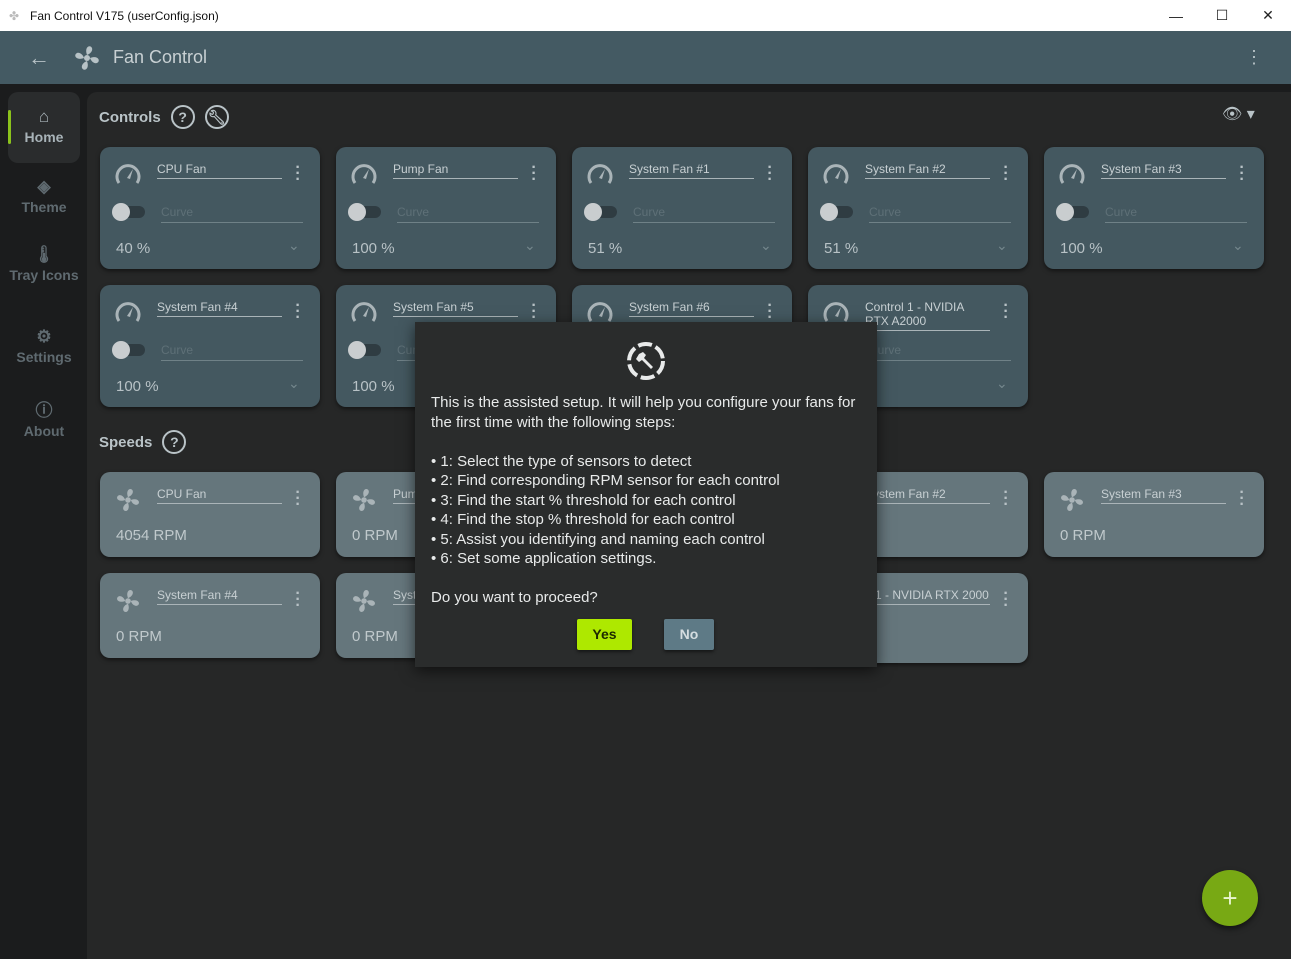  What do you see at coordinates (44, 265) in the screenshot?
I see `sidebar-item-tray-icons: 🌡︎ Tray Icons` at bounding box center [44, 265].